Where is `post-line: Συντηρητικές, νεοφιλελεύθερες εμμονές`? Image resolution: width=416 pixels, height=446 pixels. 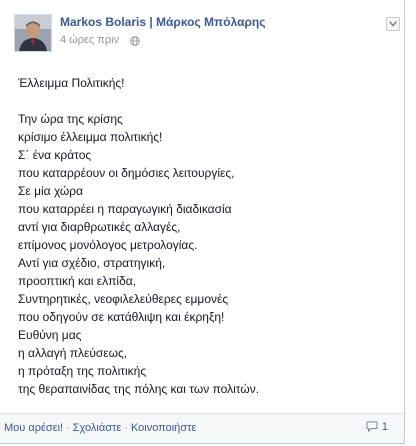 post-line: Συντηρητικές, νεοφιλελεύθερες εμμονές is located at coordinates (123, 299).